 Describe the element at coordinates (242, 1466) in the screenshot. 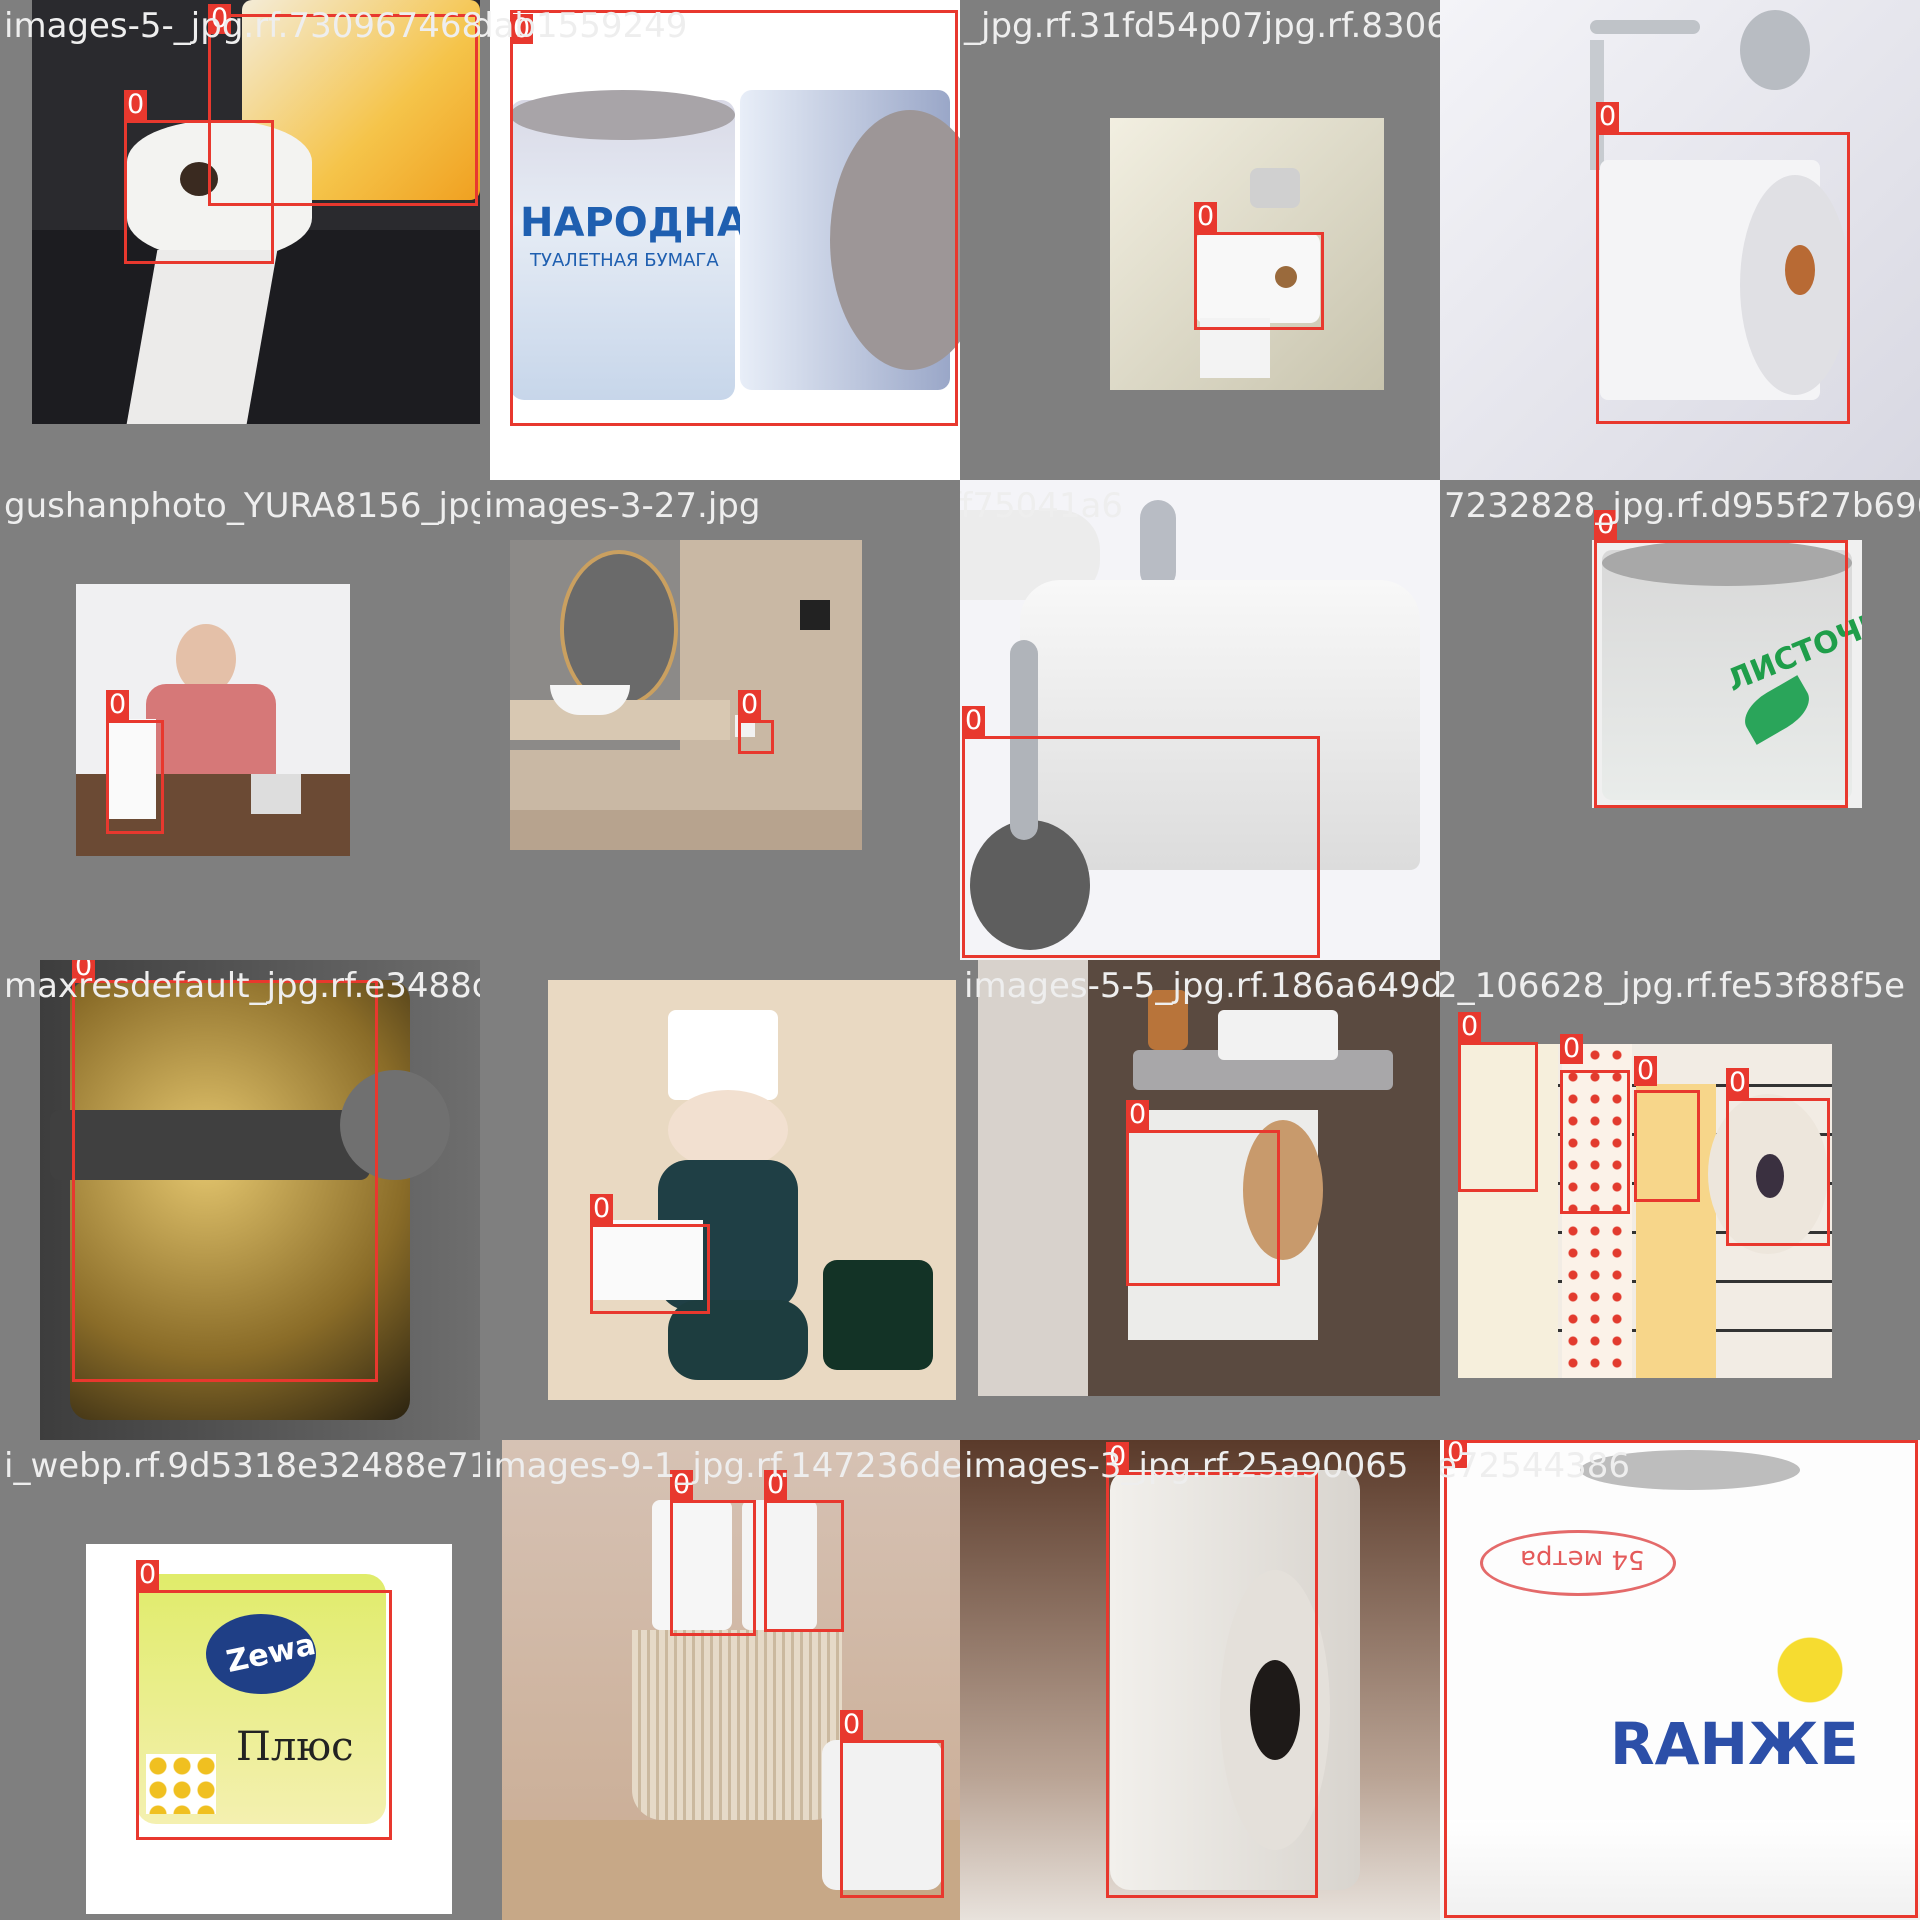

I see `tile-caption: i_webp.rf.9d5318e32488e71` at that location.